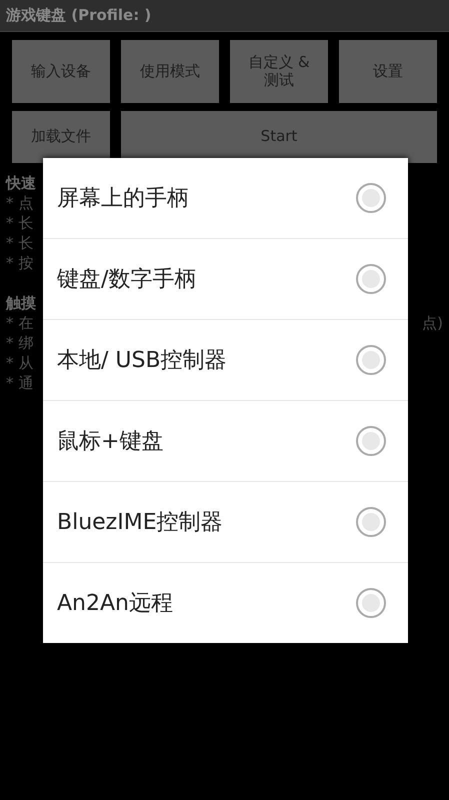 This screenshot has height=800, width=449. Describe the element at coordinates (225, 522) in the screenshot. I see `device-option: BluezIME控制器` at that location.